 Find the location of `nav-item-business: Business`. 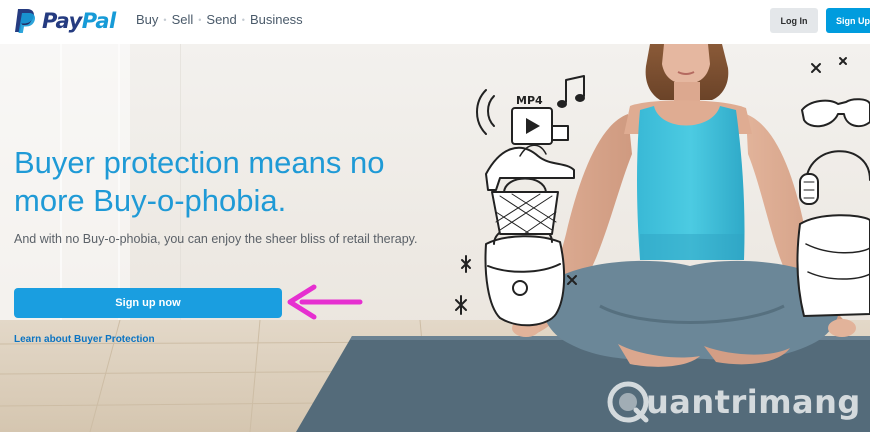

nav-item-business: Business is located at coordinates (276, 19).